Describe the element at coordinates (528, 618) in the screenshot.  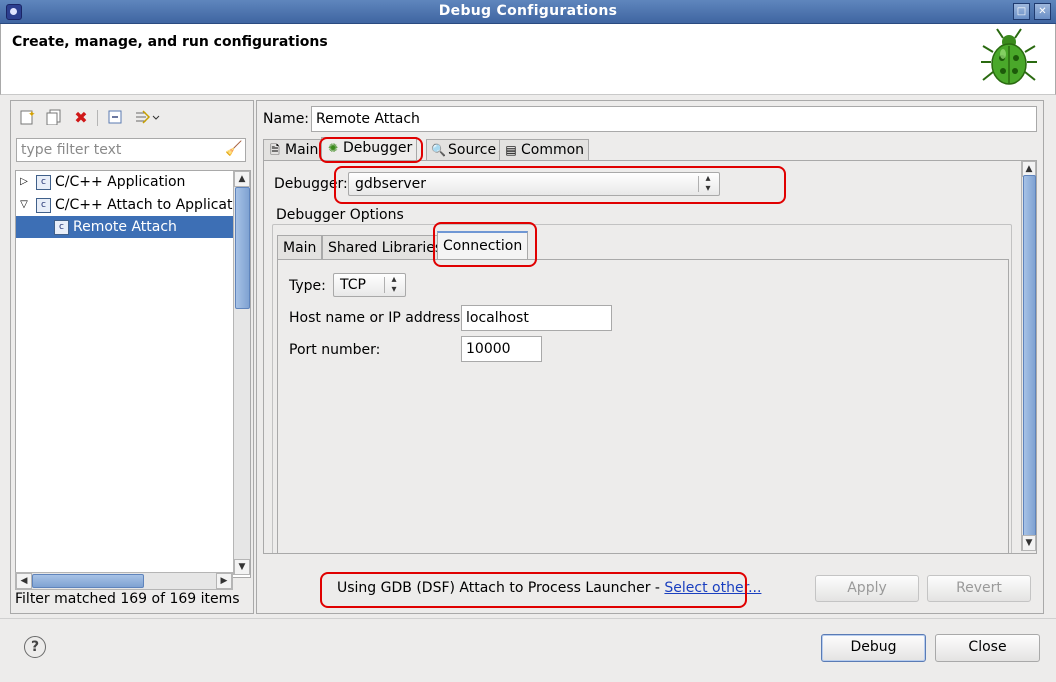
I see `footer-divider` at that location.